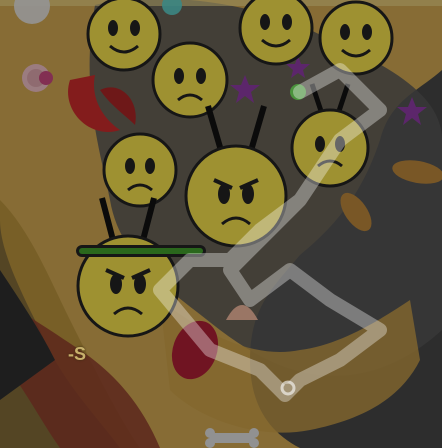  I want to click on partial-hud-text: -S, so click(77, 354).